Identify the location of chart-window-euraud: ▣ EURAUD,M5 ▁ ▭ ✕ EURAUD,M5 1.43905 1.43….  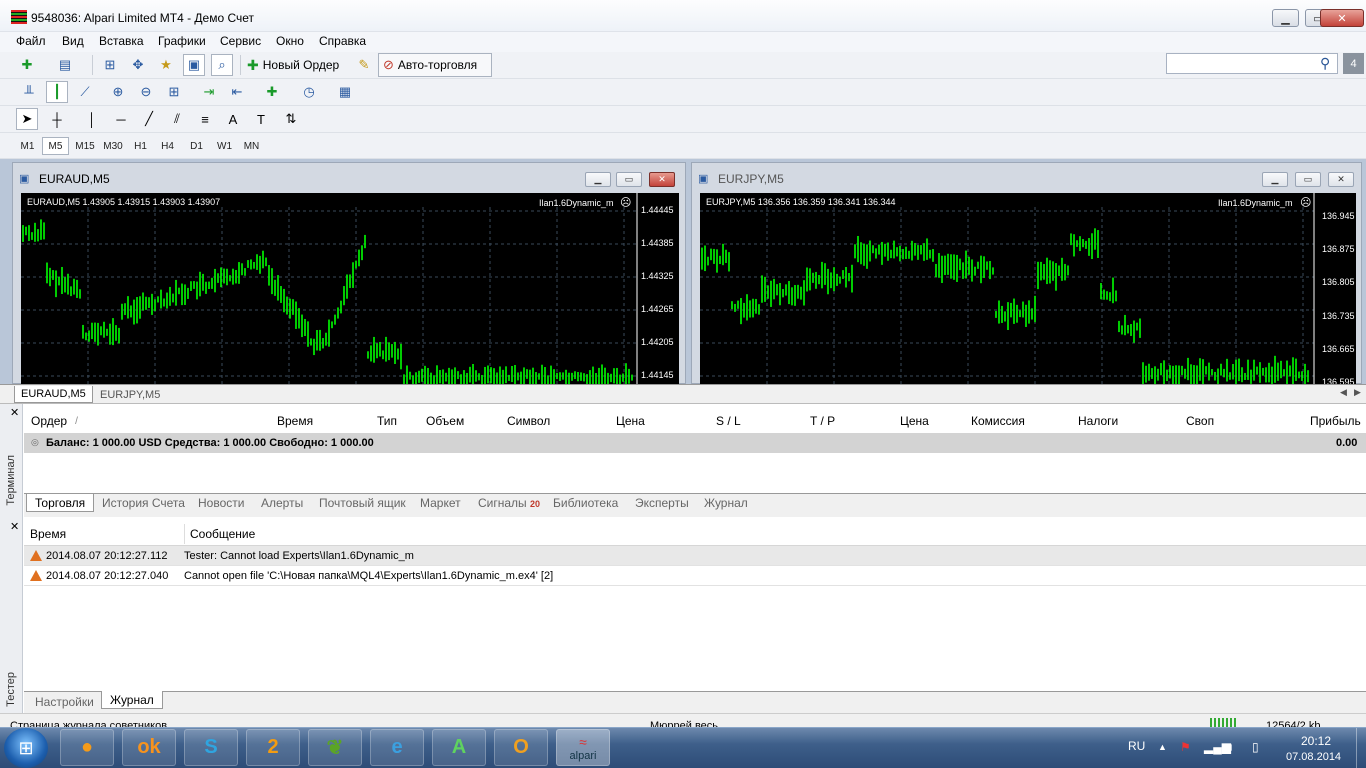
(349, 273).